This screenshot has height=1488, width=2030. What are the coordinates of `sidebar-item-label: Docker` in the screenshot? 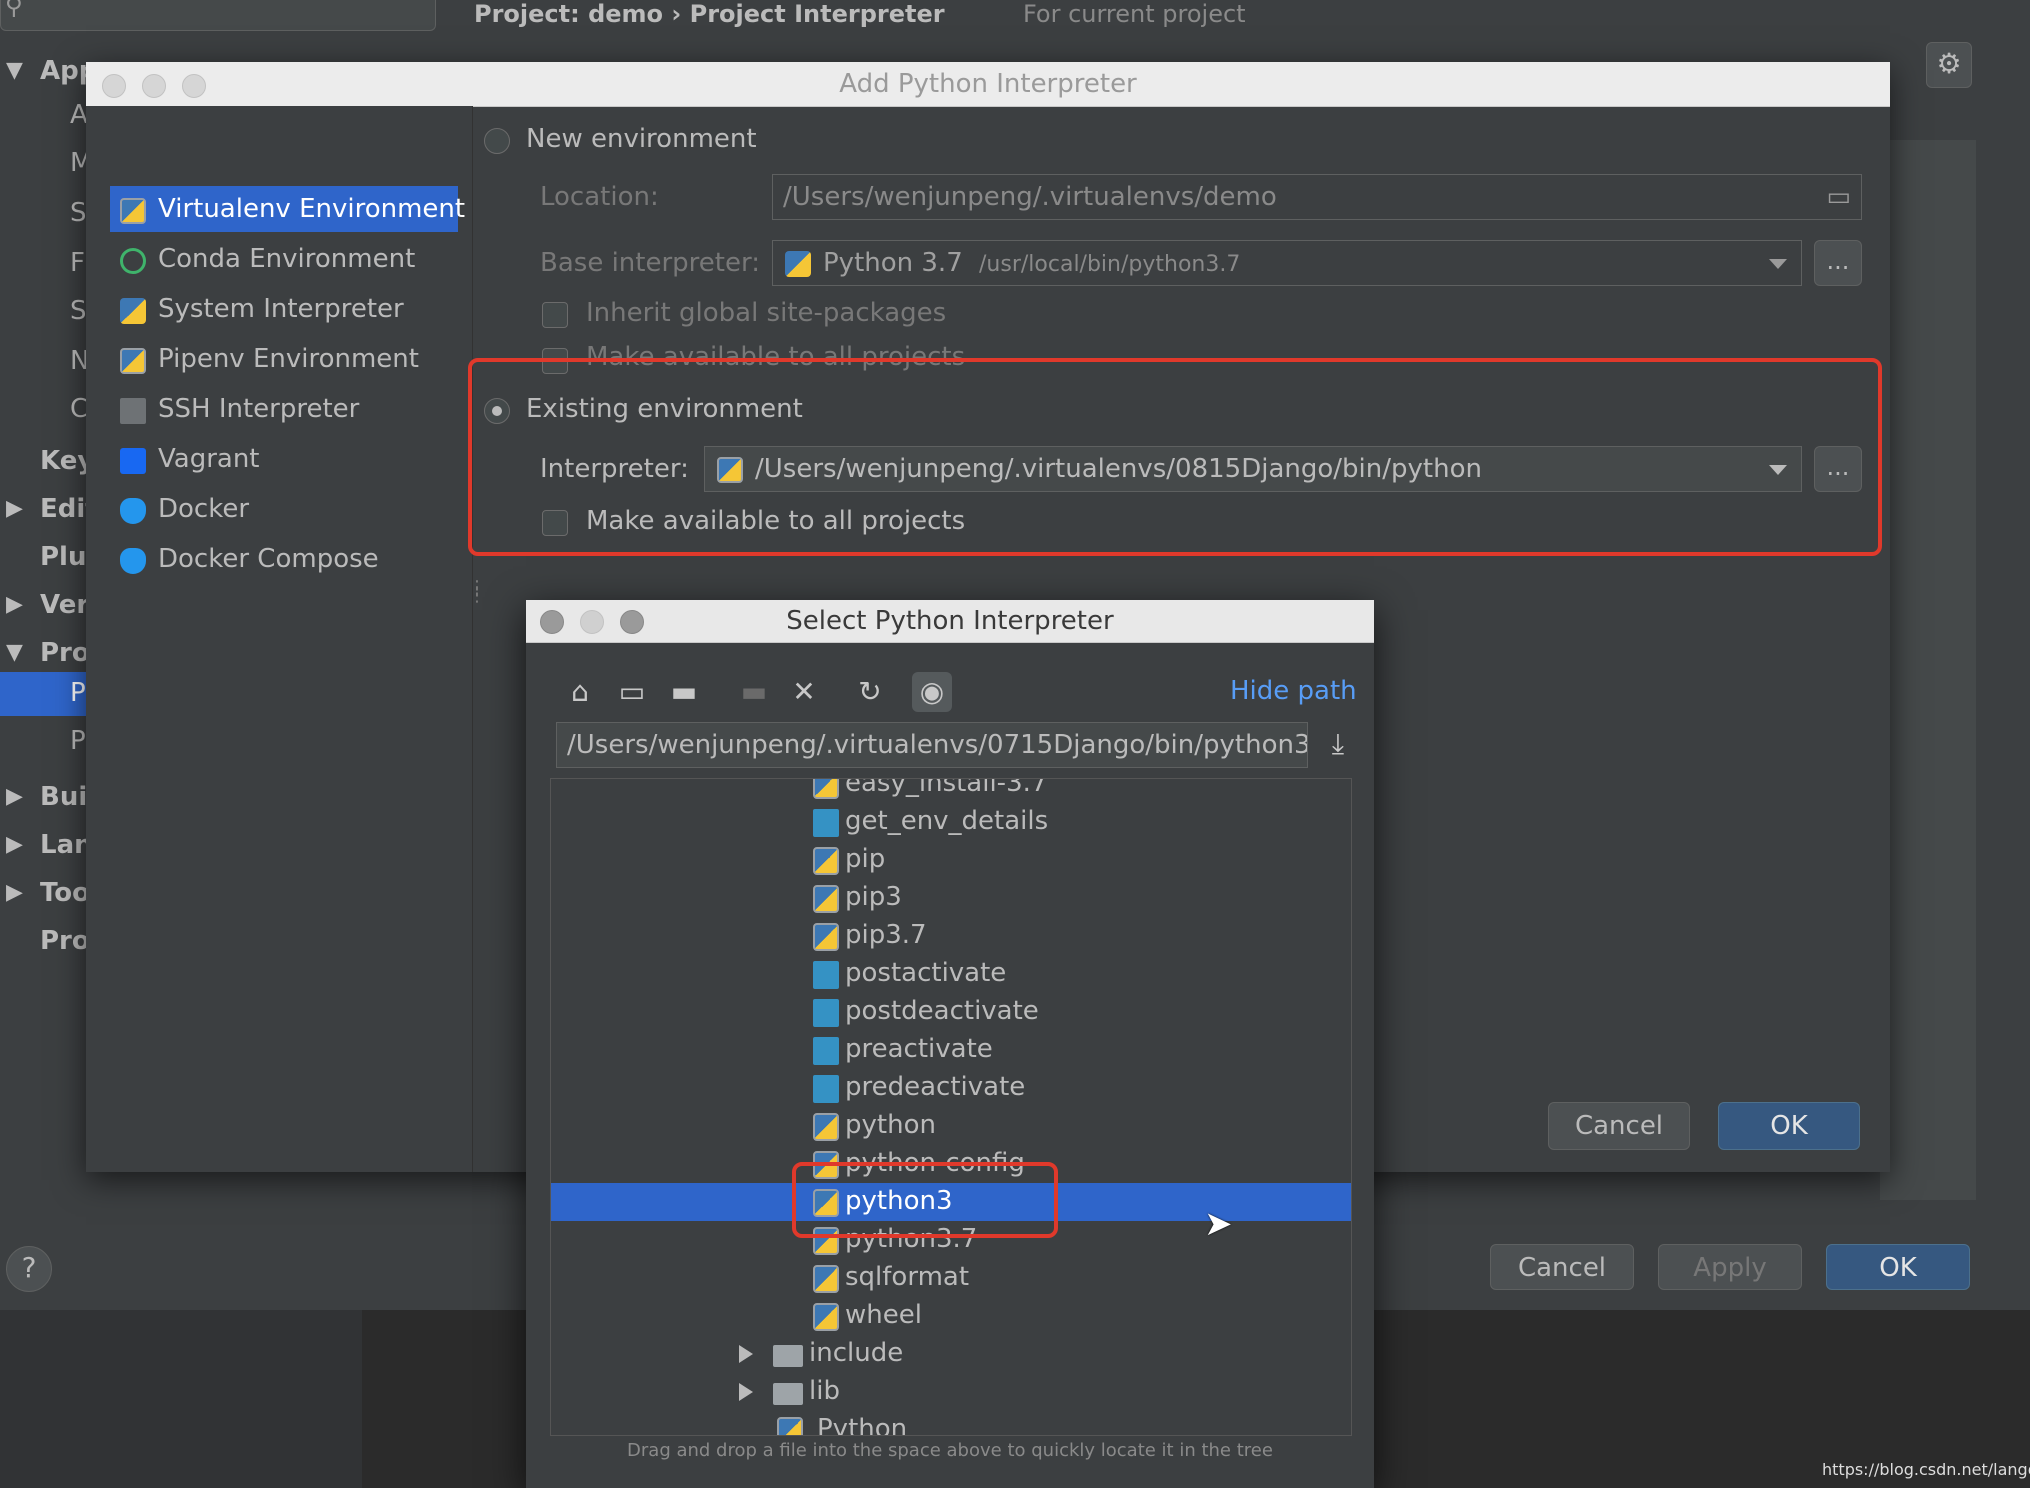 It's located at (204, 509).